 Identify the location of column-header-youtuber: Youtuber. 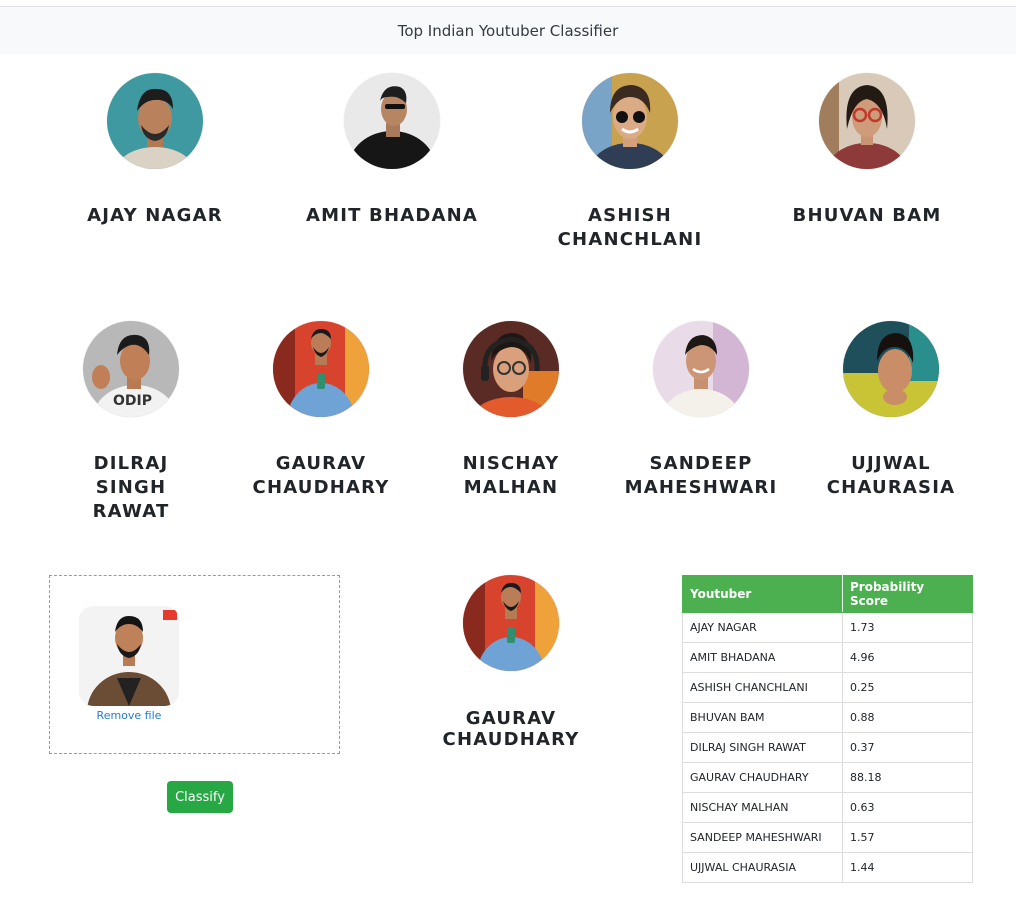
(762, 594).